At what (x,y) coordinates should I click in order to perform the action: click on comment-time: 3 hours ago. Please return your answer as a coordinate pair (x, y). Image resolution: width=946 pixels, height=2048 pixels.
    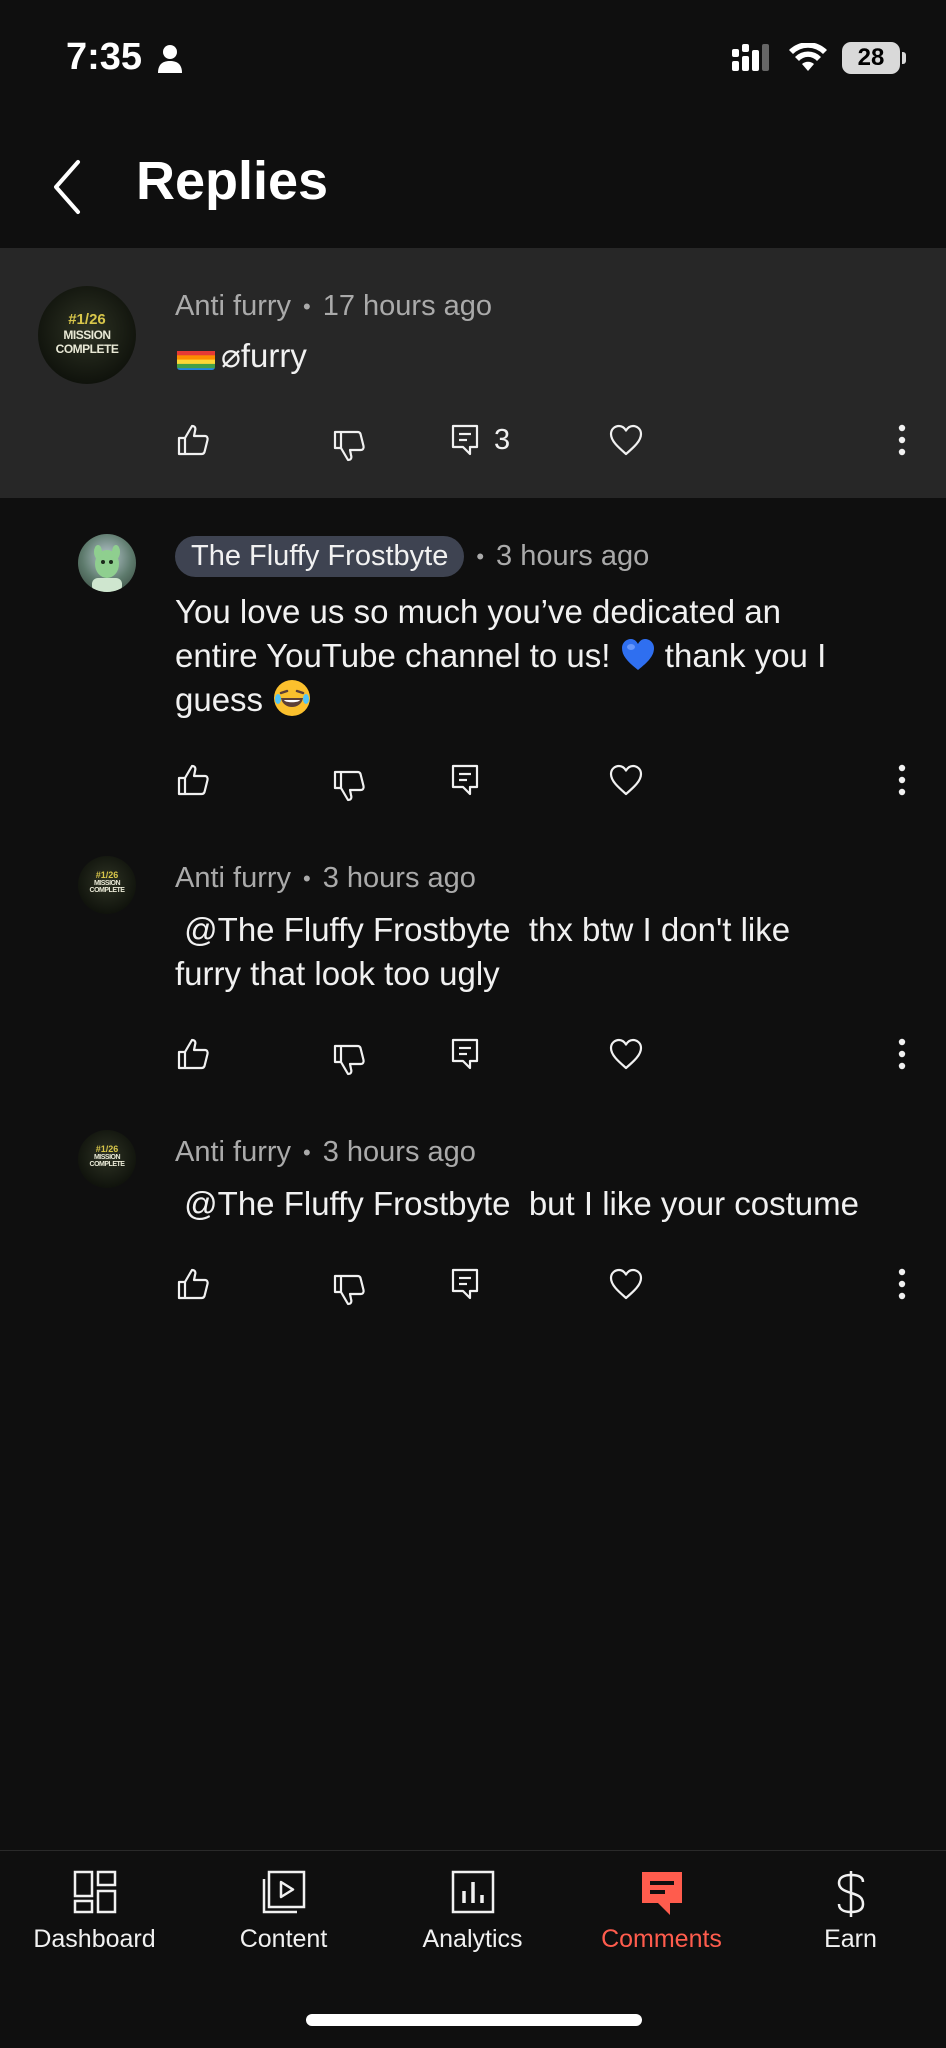
    Looking at the image, I should click on (399, 878).